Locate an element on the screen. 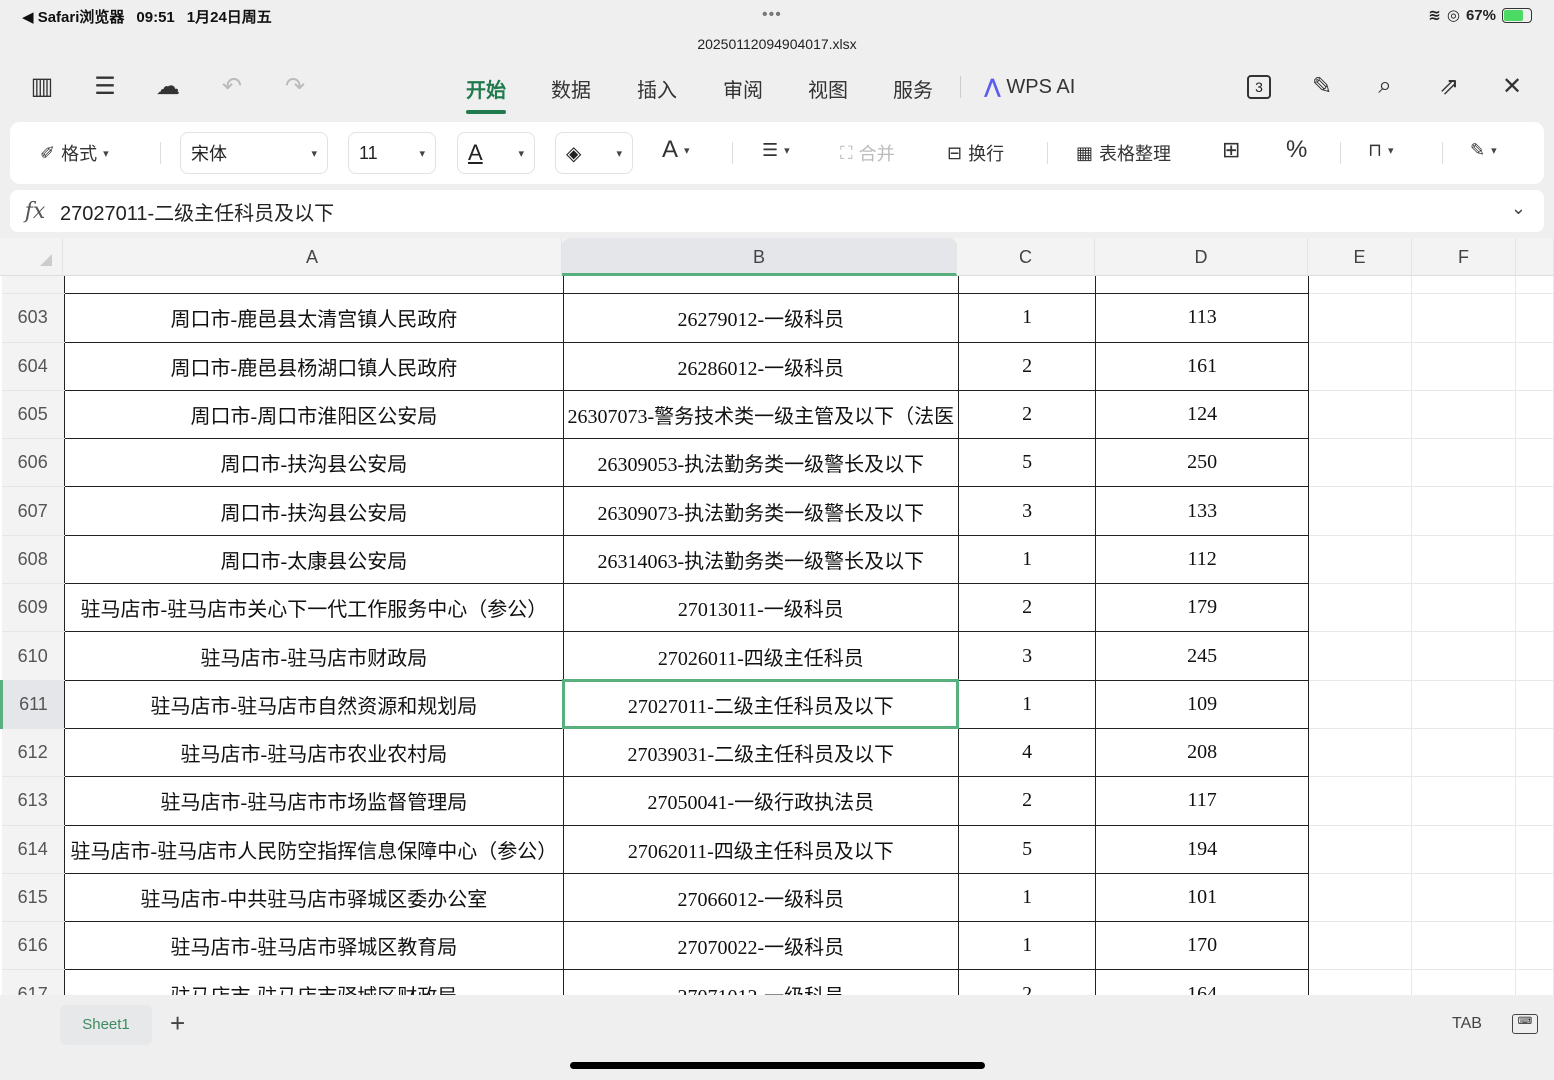  format-button: ✐ 格式 ▾ is located at coordinates (74, 153).